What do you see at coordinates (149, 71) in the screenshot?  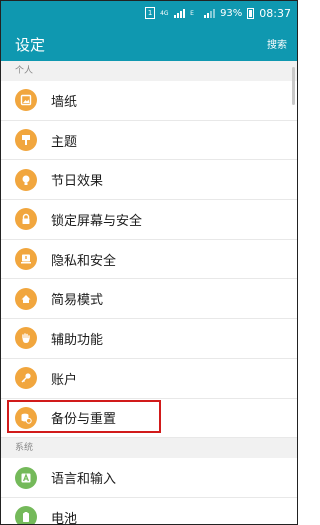 I see `section-header-personal: 个人` at bounding box center [149, 71].